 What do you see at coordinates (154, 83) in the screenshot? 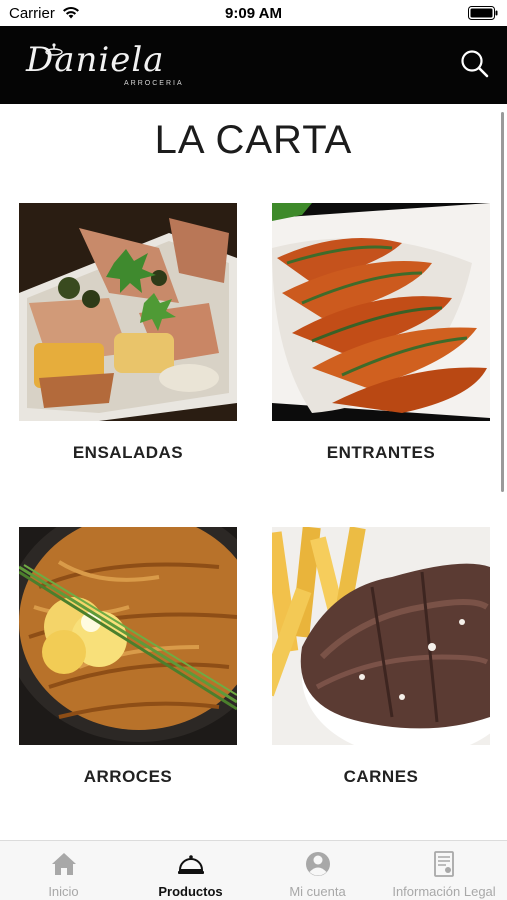
I see `logo-subtitle: ARROCERIA` at bounding box center [154, 83].